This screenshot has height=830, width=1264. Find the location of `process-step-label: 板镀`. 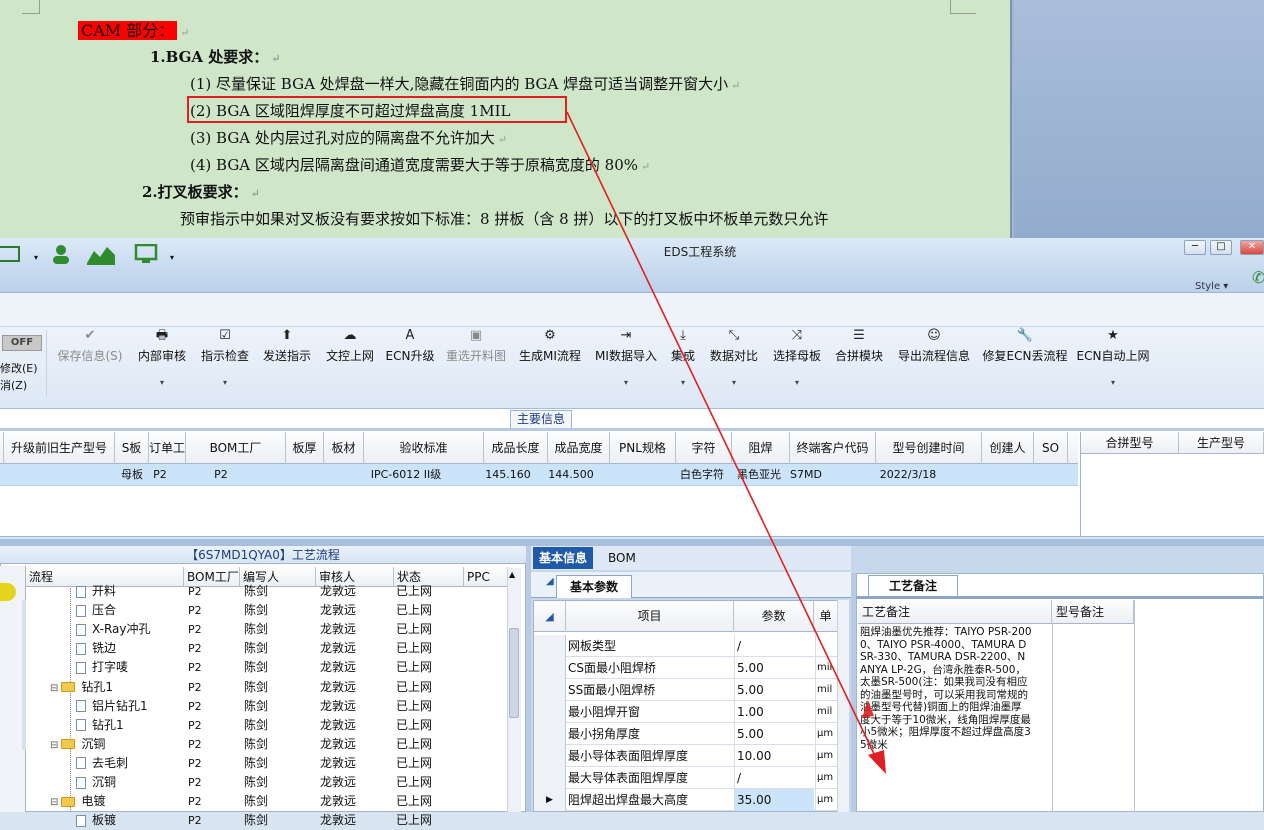

process-step-label: 板镀 is located at coordinates (104, 820).